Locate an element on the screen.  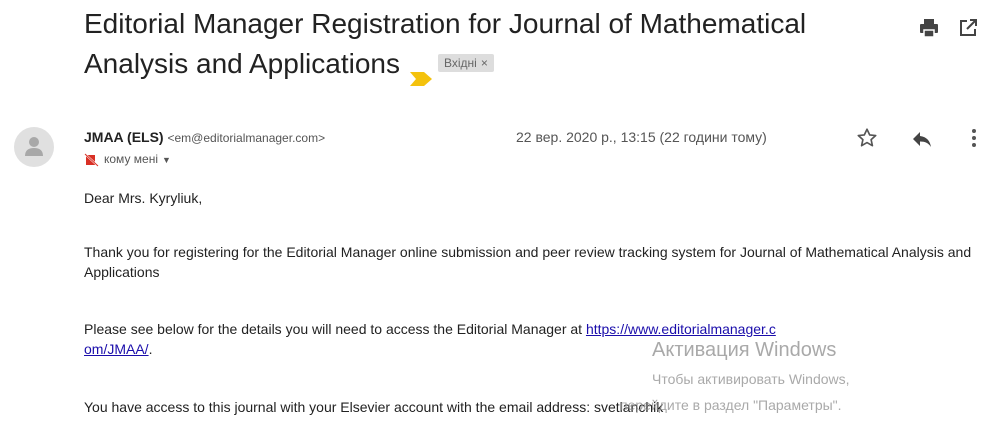
more-vertical-icon is located at coordinates (974, 140).